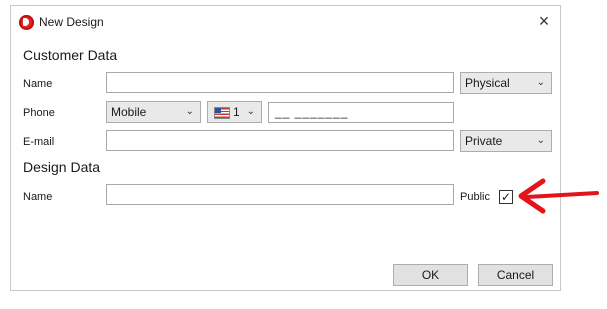 The image size is (607, 309). What do you see at coordinates (506, 141) in the screenshot?
I see `email-type-select: Private ⌄` at bounding box center [506, 141].